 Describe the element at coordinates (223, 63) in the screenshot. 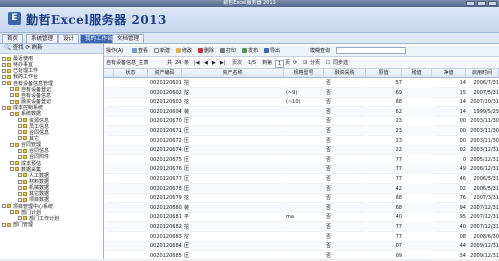

I see `last-page-icon: ▶|` at that location.